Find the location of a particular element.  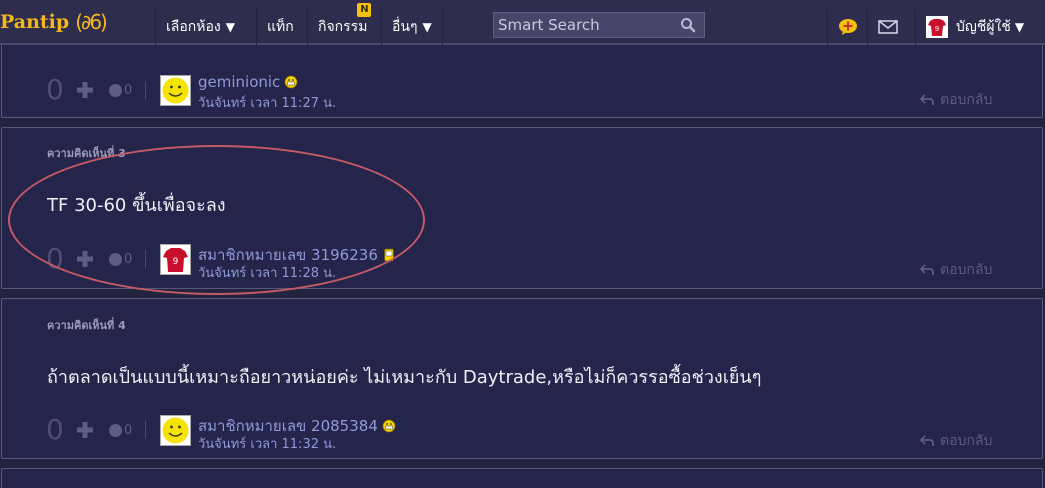

account-menu: 9 บัญชีผู้ใช้ ▼ is located at coordinates (980, 27).